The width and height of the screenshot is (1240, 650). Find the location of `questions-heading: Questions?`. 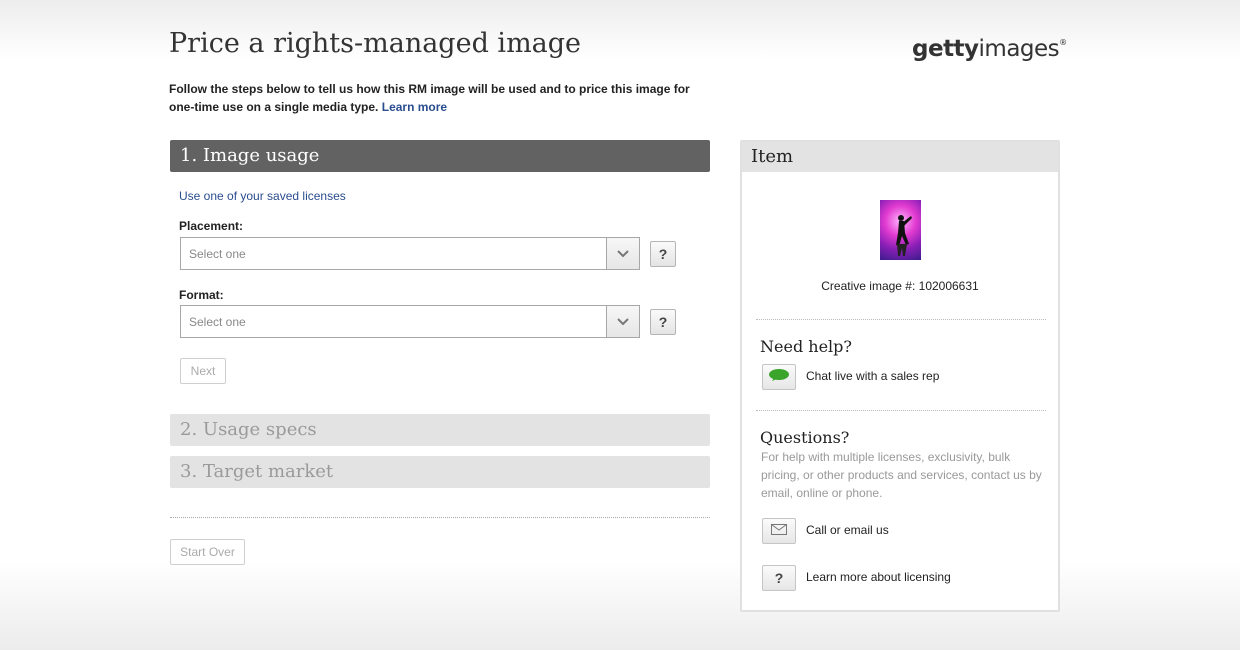

questions-heading: Questions? is located at coordinates (805, 437).